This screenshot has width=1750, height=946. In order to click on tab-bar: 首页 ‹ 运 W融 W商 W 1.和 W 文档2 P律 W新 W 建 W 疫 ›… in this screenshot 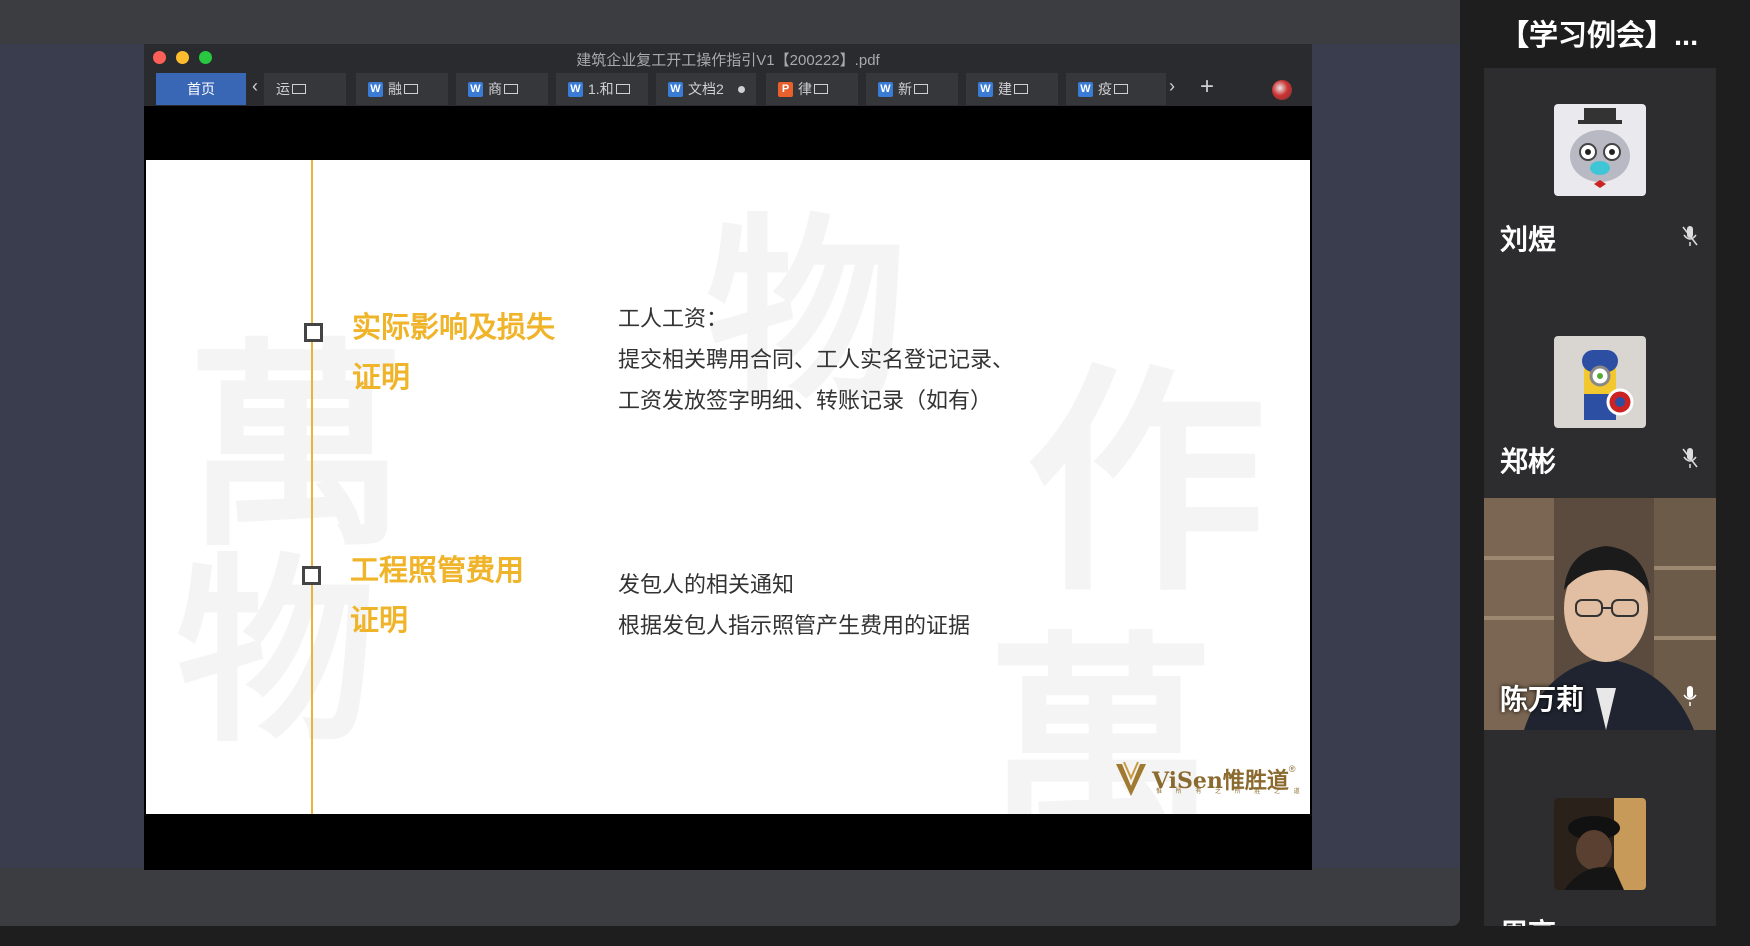, I will do `click(728, 88)`.